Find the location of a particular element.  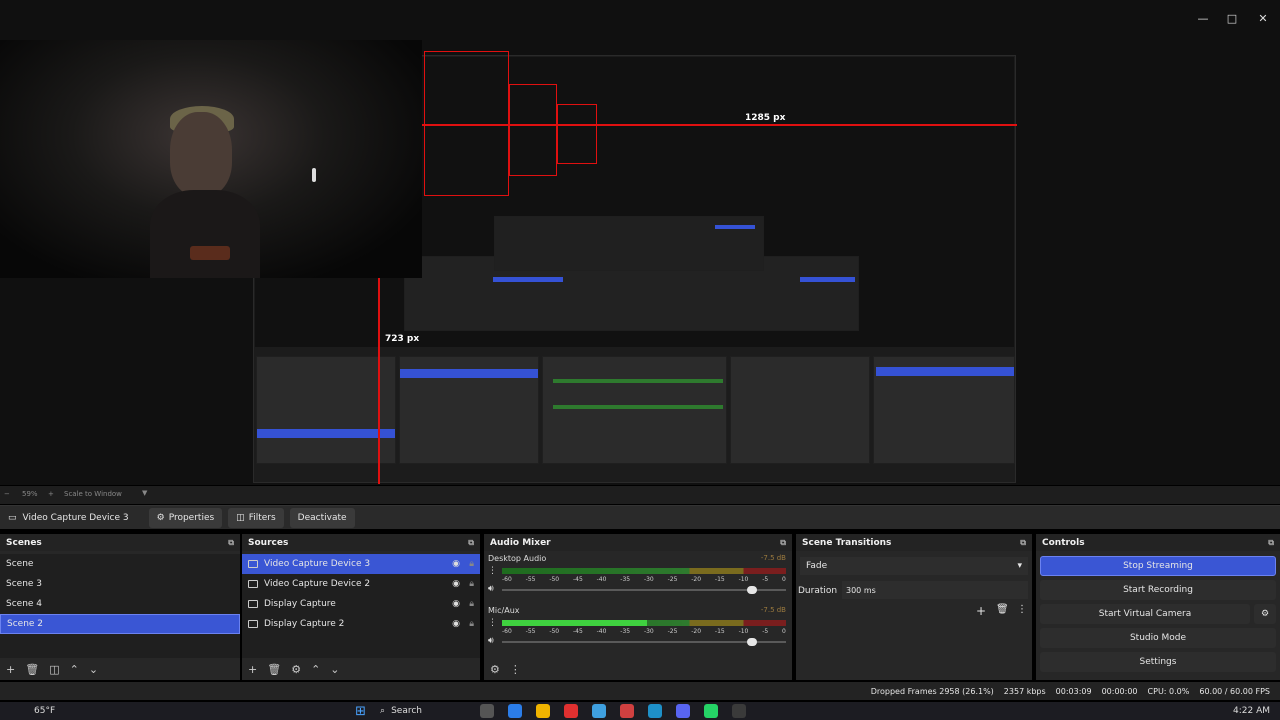

meter-tick-label: -20 is located at coordinates (696, 579).